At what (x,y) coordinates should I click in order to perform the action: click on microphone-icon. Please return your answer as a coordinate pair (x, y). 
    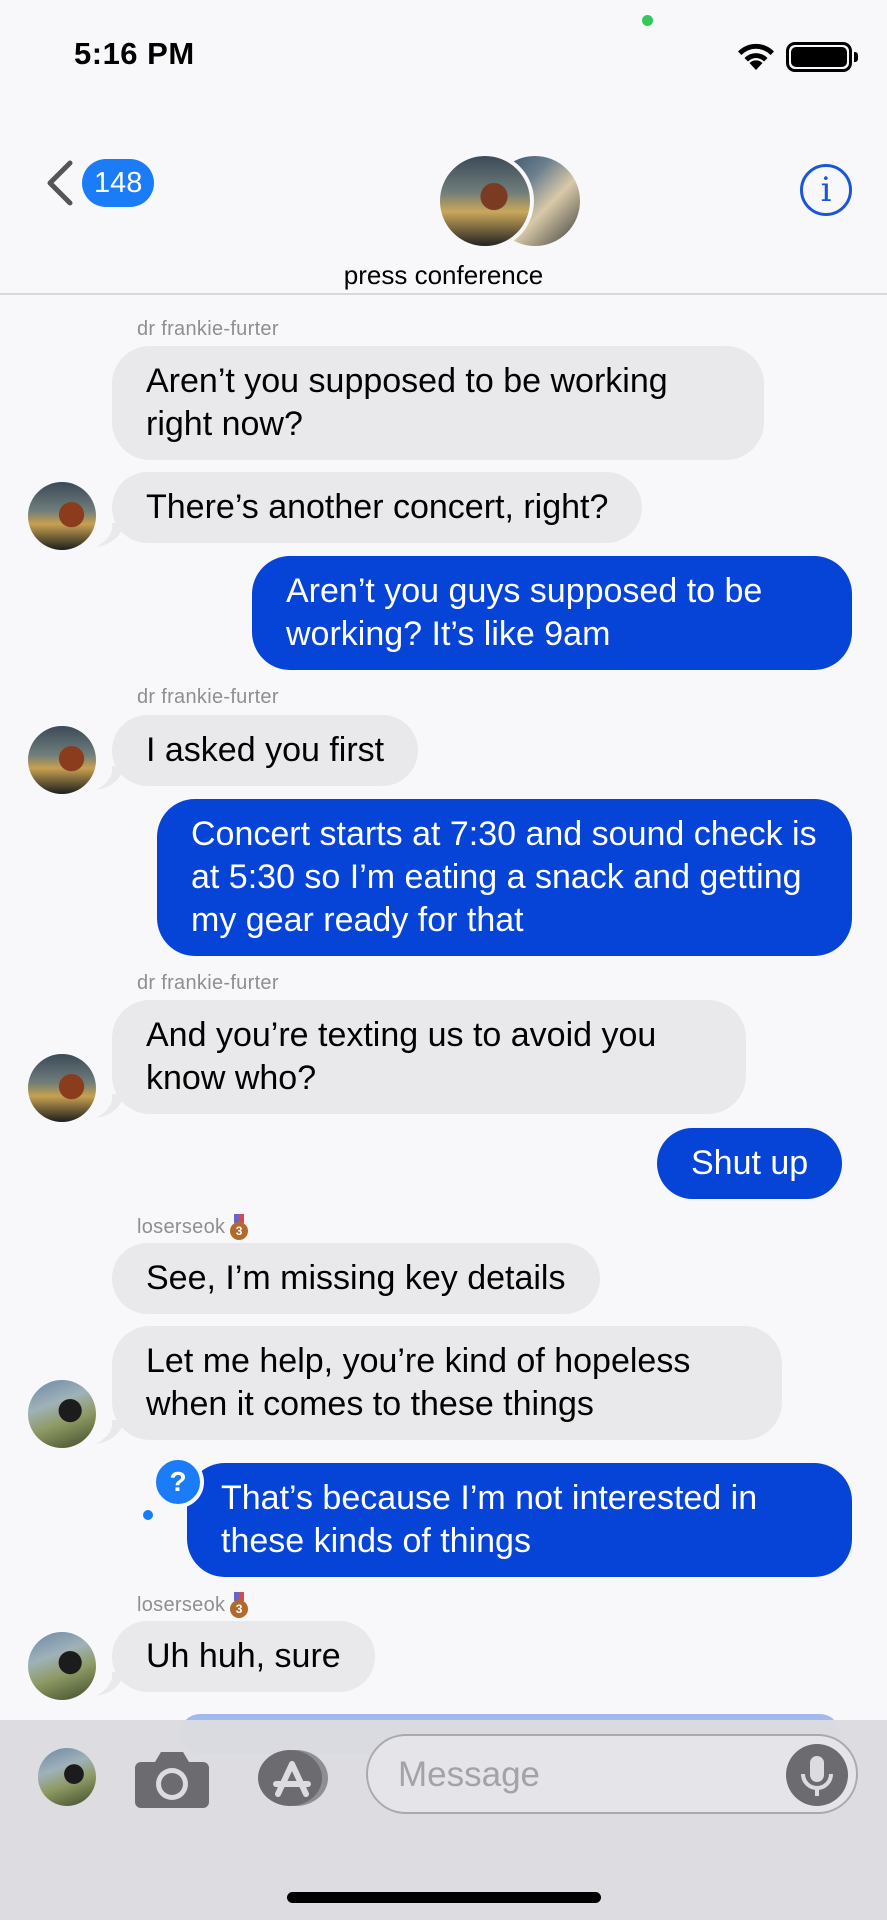
    Looking at the image, I should click on (817, 1776).